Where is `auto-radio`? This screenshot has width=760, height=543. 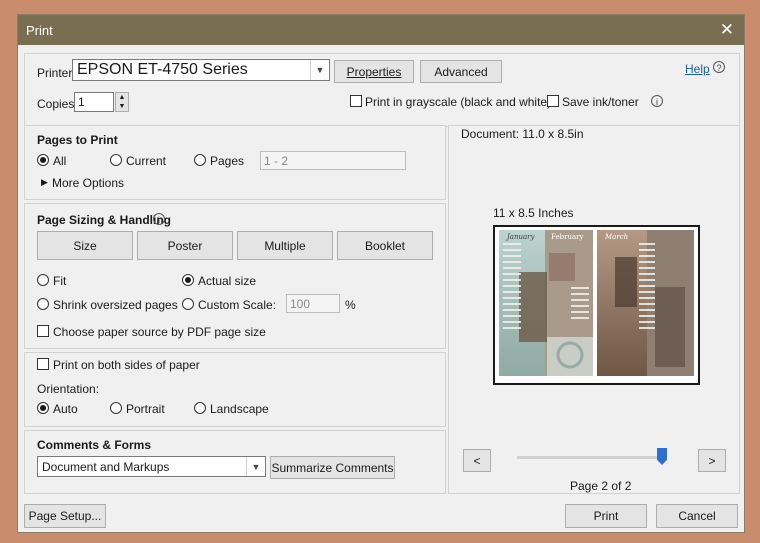 auto-radio is located at coordinates (43, 408).